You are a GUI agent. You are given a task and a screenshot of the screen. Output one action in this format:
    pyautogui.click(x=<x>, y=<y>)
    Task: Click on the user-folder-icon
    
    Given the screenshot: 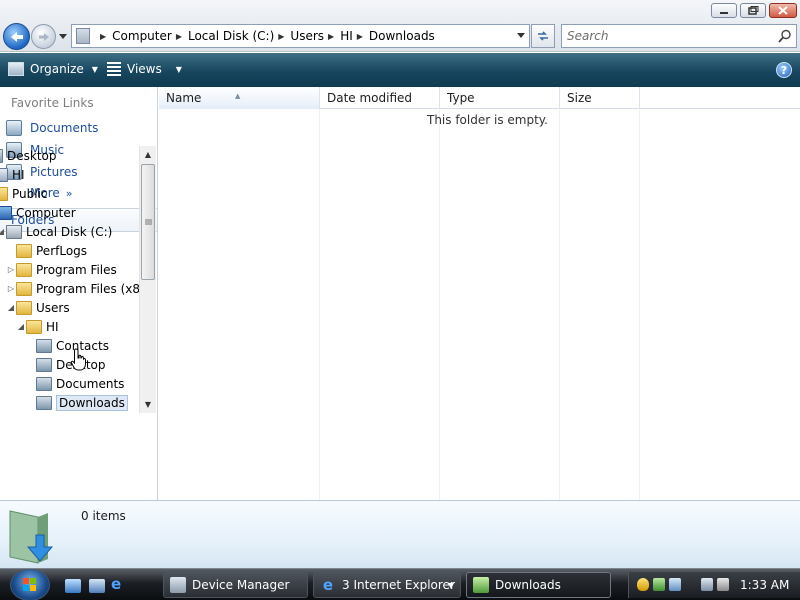 What is the action you would take?
    pyautogui.click(x=4, y=174)
    